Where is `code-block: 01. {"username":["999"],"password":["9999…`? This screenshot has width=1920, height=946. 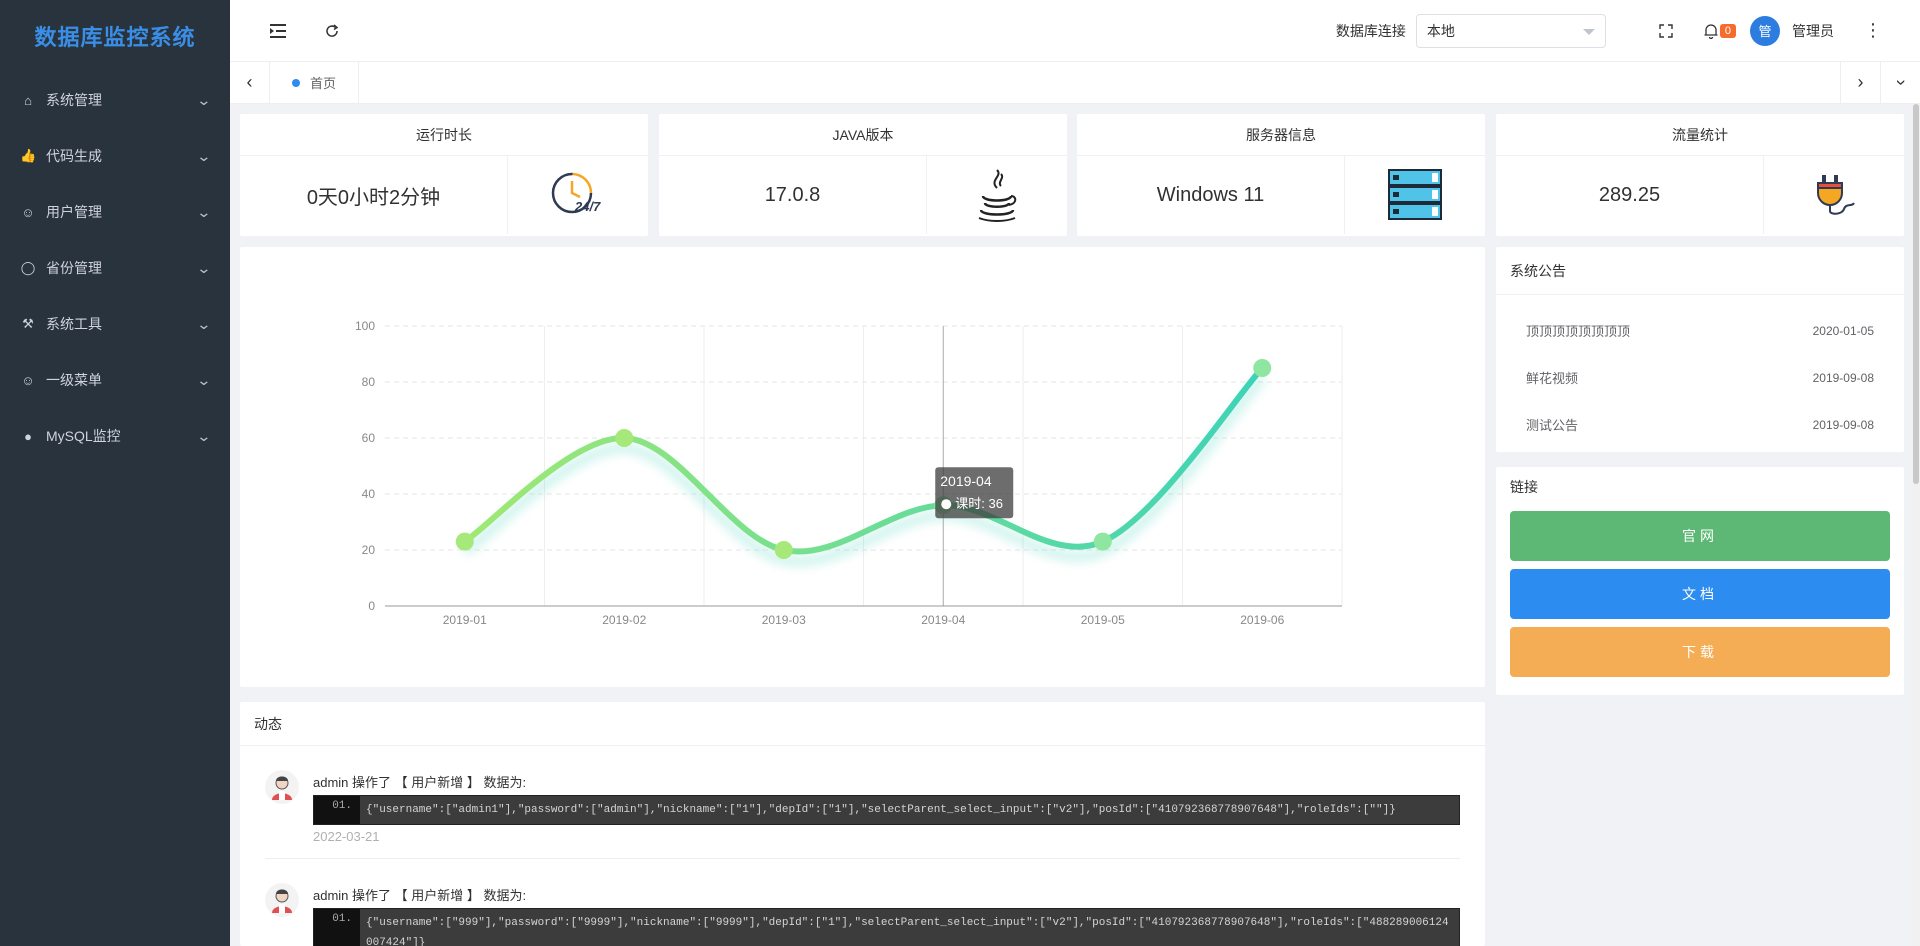
code-block: 01. {"username":["999"],"password":["9999… is located at coordinates (886, 927).